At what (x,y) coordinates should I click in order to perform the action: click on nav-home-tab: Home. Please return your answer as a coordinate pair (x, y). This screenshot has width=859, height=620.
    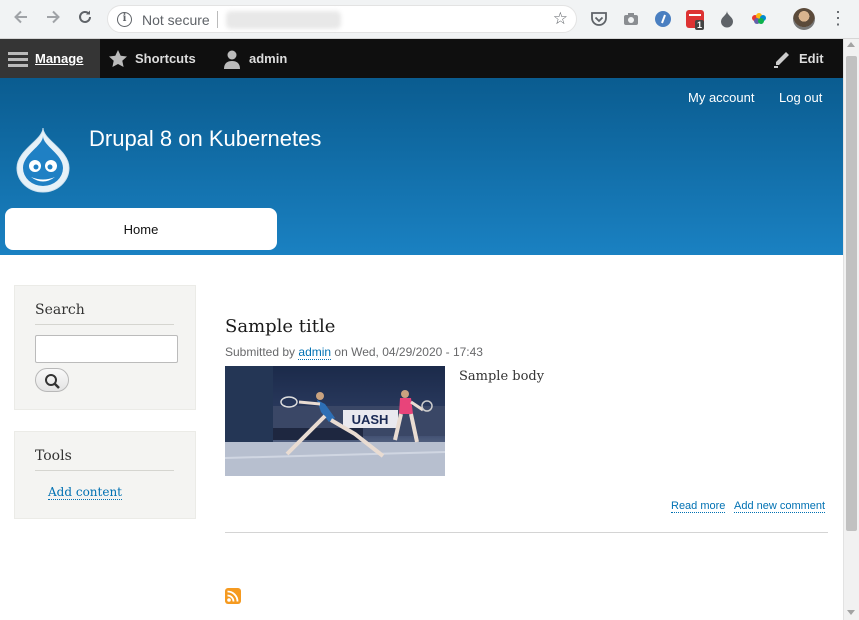
    Looking at the image, I should click on (141, 229).